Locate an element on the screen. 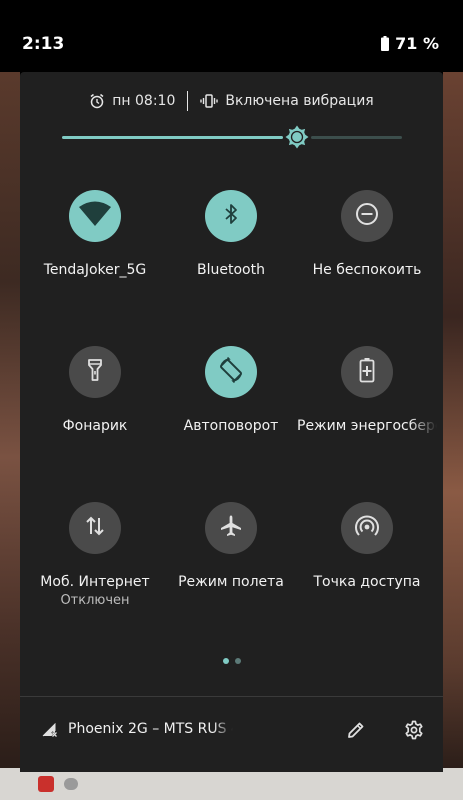  notification-peek is located at coordinates (231, 784).